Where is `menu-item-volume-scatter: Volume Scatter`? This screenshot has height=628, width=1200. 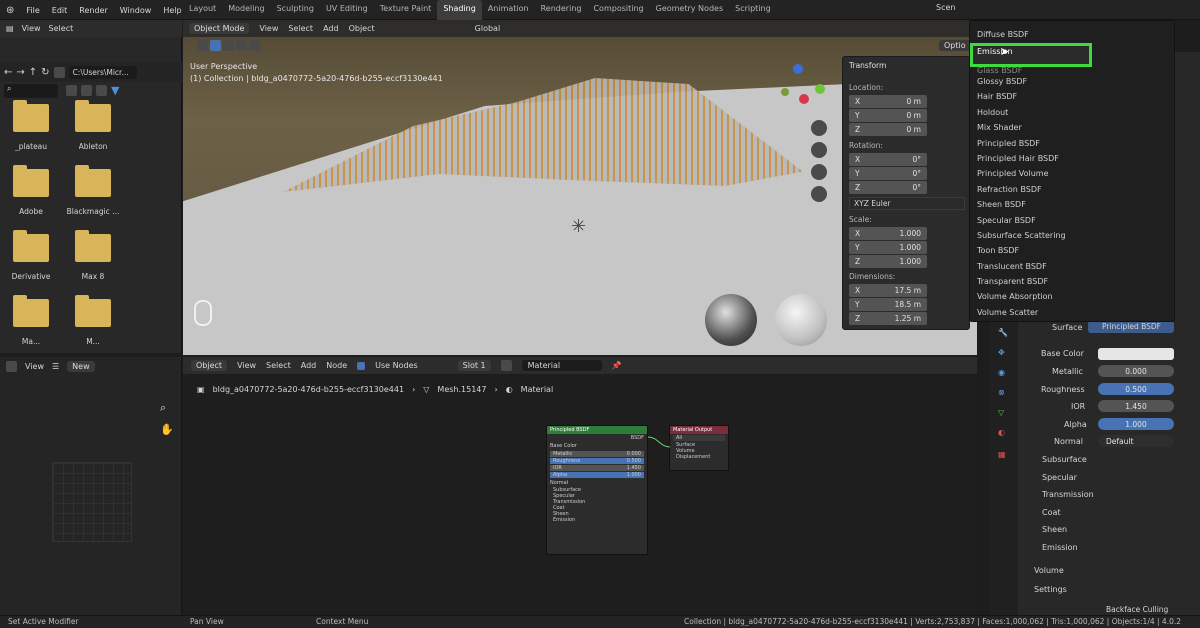 menu-item-volume-scatter: Volume Scatter is located at coordinates (1007, 315).